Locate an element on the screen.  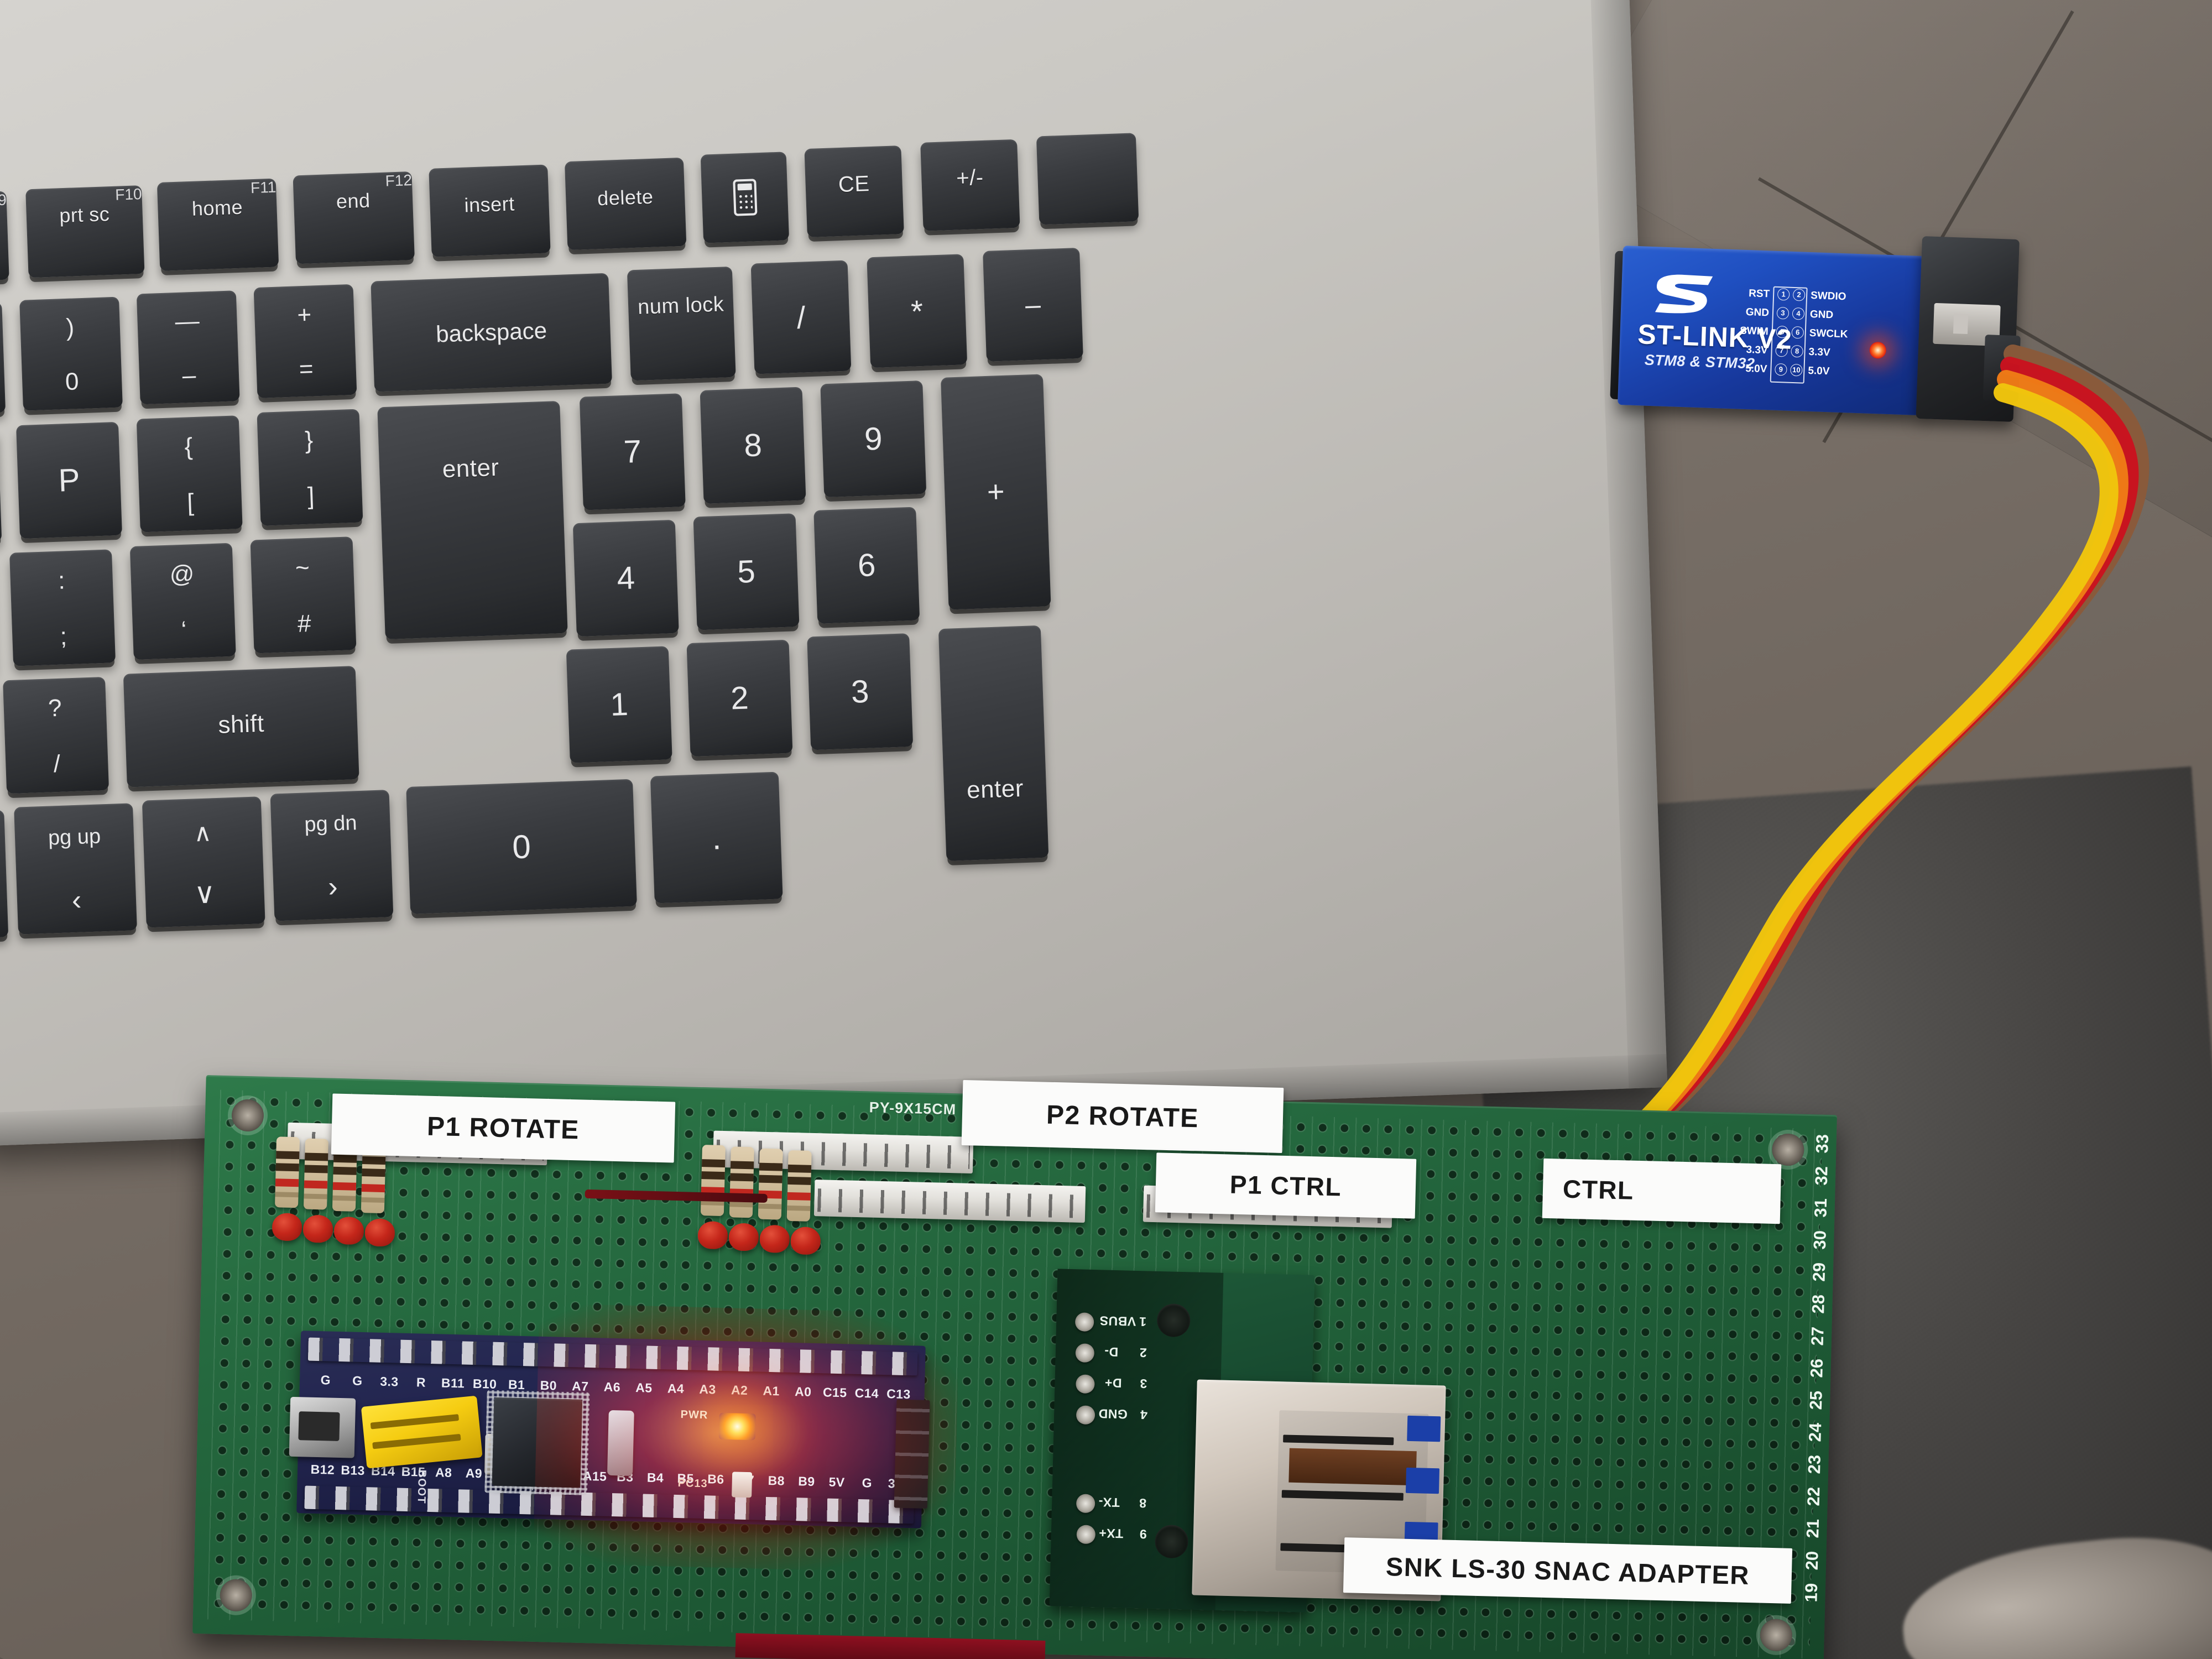
pin-label: R is located at coordinates (421, 1382).